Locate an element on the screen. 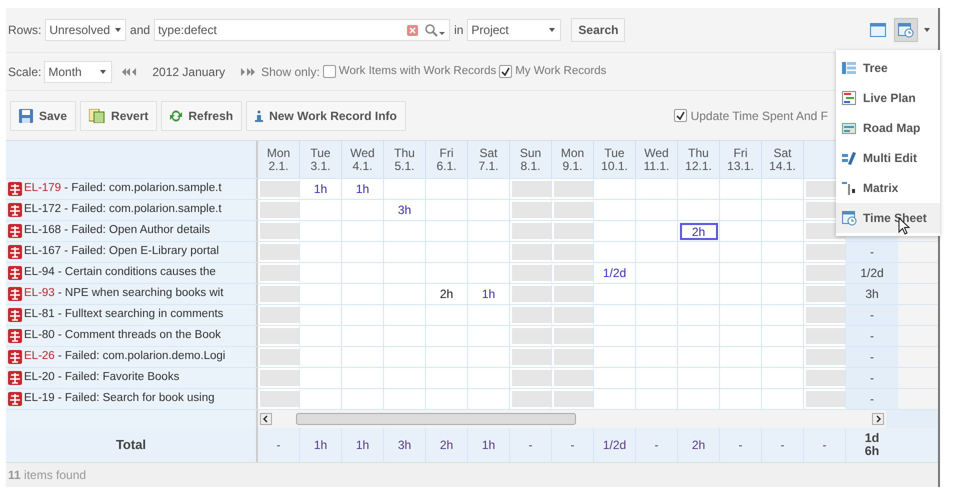 The height and width of the screenshot is (498, 968). status-dropdown: Unresolved is located at coordinates (85, 30).